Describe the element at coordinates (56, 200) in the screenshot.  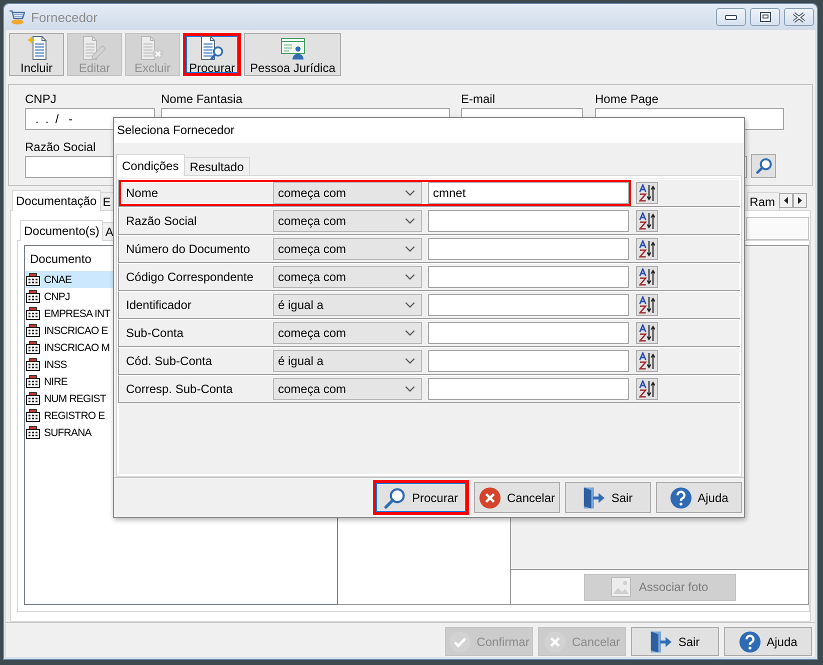
I see `tab: Documentação` at that location.